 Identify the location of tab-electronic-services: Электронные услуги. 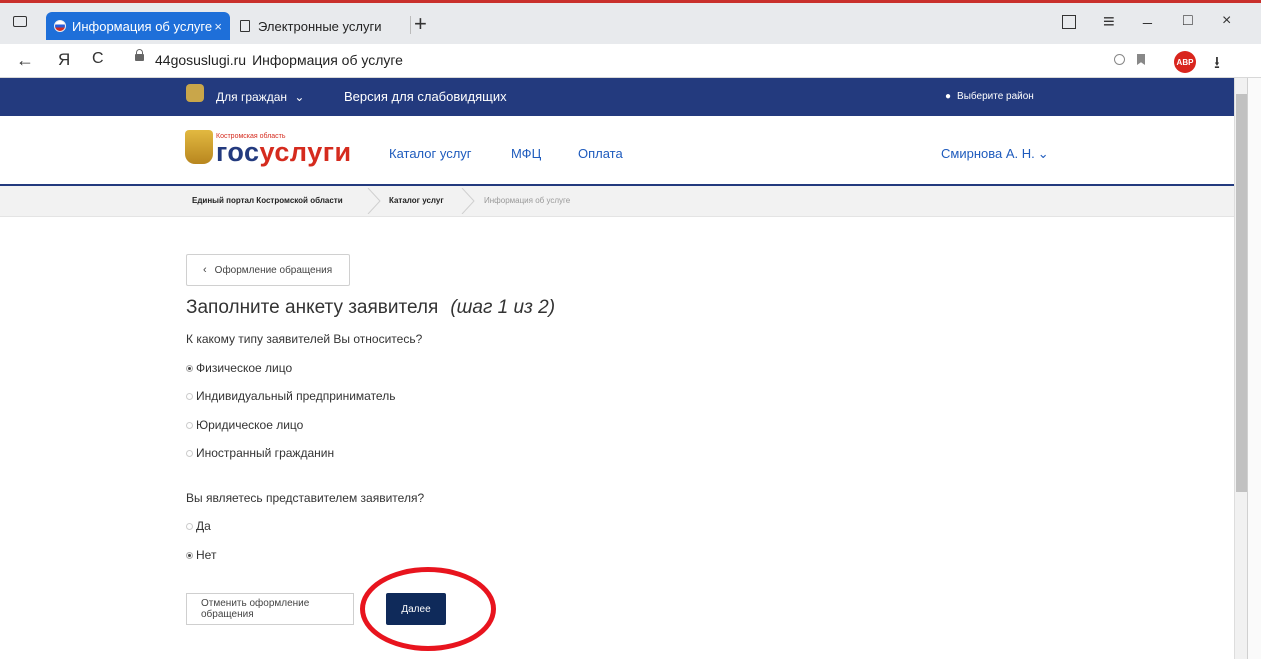
(321, 26).